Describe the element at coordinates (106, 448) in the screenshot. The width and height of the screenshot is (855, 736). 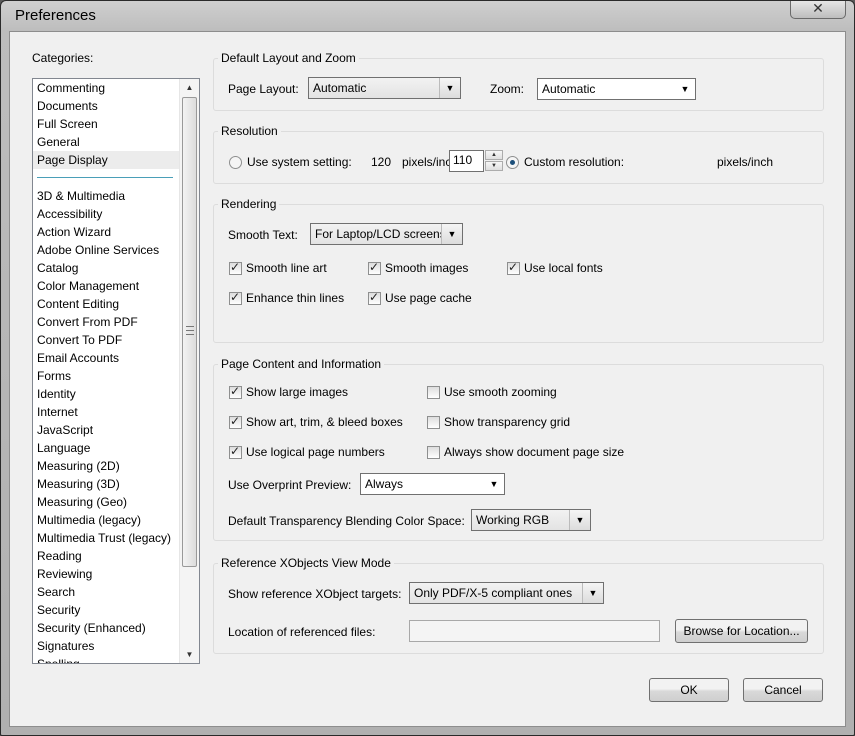
I see `category-item: Language` at that location.